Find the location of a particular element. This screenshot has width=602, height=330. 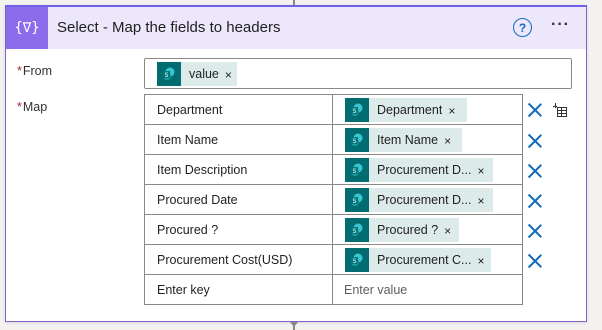

map-row: Procured Date S Procurement D... × is located at coordinates (333, 199).